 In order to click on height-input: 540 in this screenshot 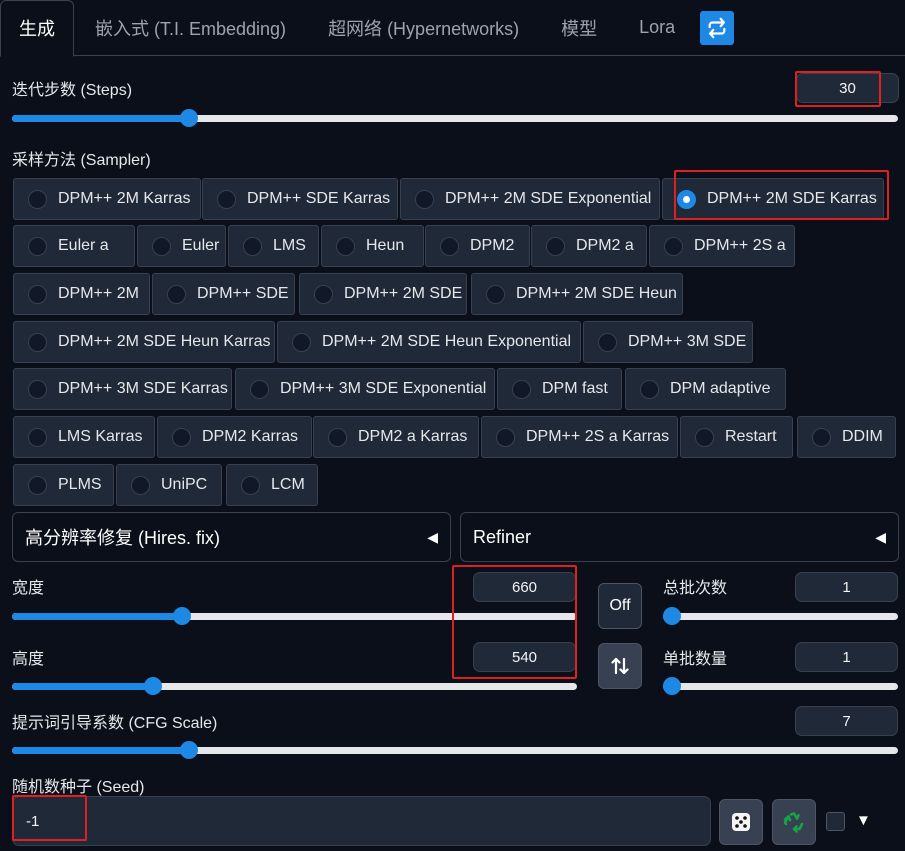, I will do `click(524, 657)`.